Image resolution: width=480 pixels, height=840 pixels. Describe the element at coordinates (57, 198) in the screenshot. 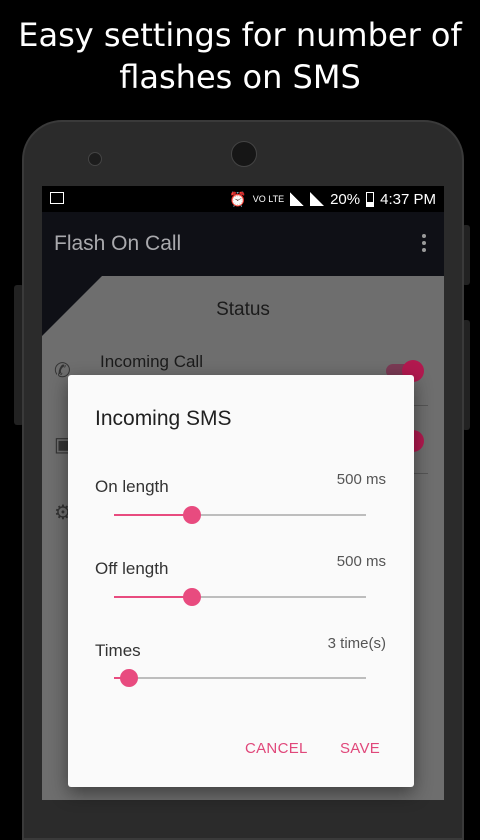

I see `image-notification-icon` at that location.